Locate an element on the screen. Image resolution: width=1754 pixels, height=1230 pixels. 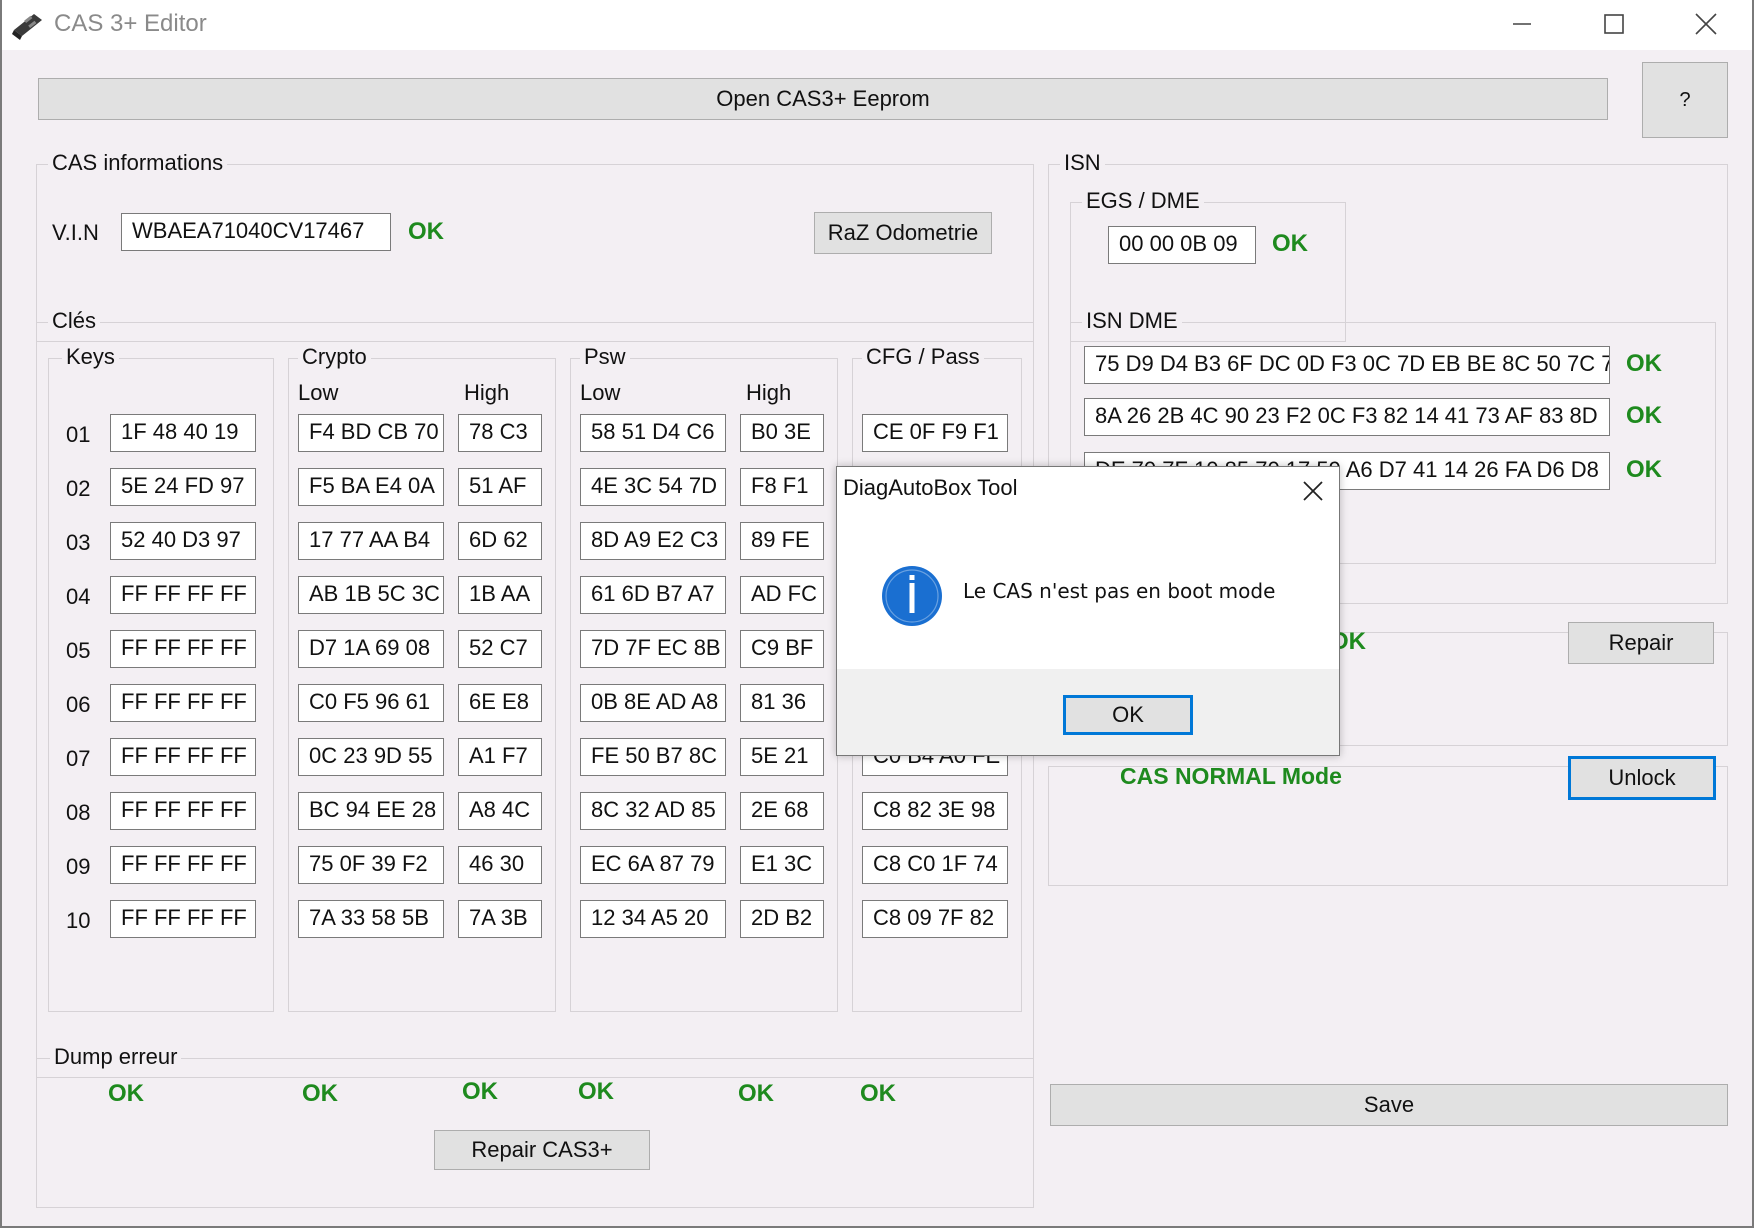
crypto-low-label: Low is located at coordinates (318, 392).